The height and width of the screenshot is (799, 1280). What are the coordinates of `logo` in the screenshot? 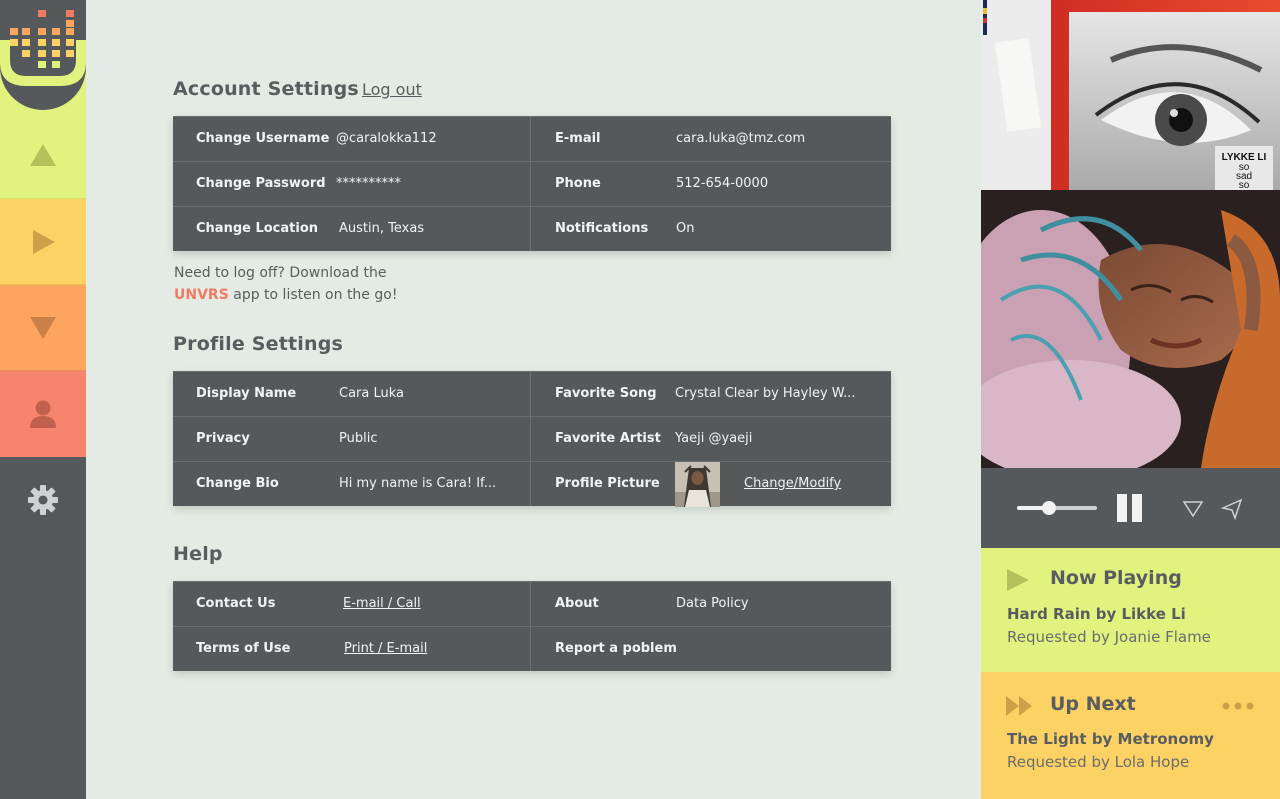 It's located at (43, 55).